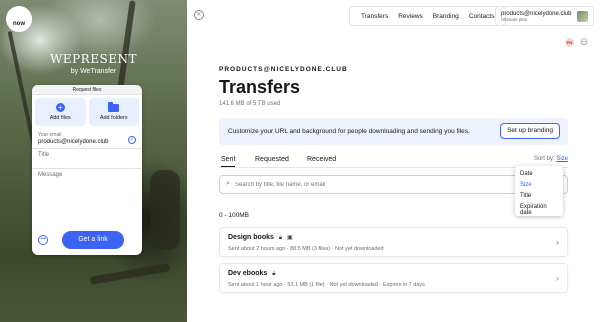  What do you see at coordinates (374, 16) in the screenshot?
I see `nav-transfers: Transfers` at bounding box center [374, 16].